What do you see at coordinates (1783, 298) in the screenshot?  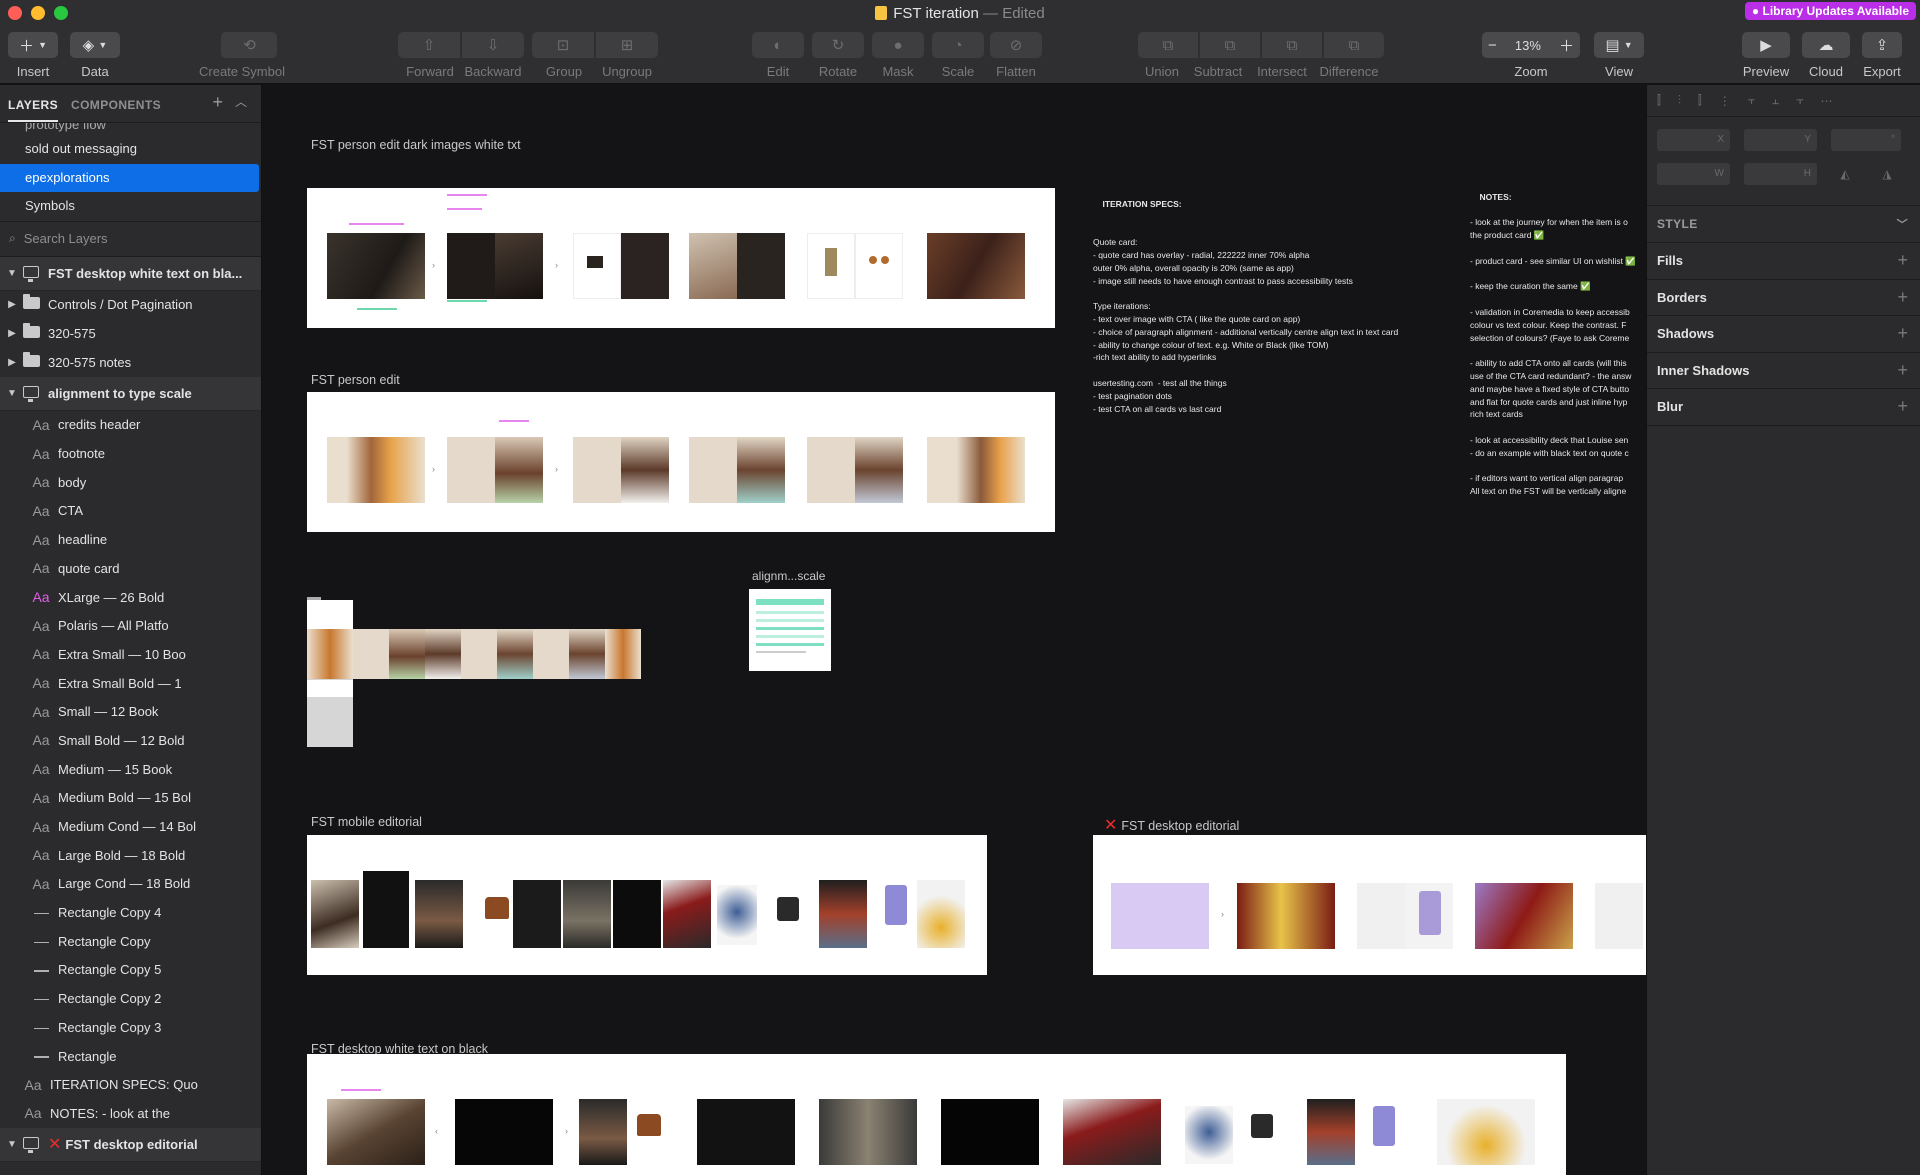 I see `style-row-borders: Borders +` at bounding box center [1783, 298].